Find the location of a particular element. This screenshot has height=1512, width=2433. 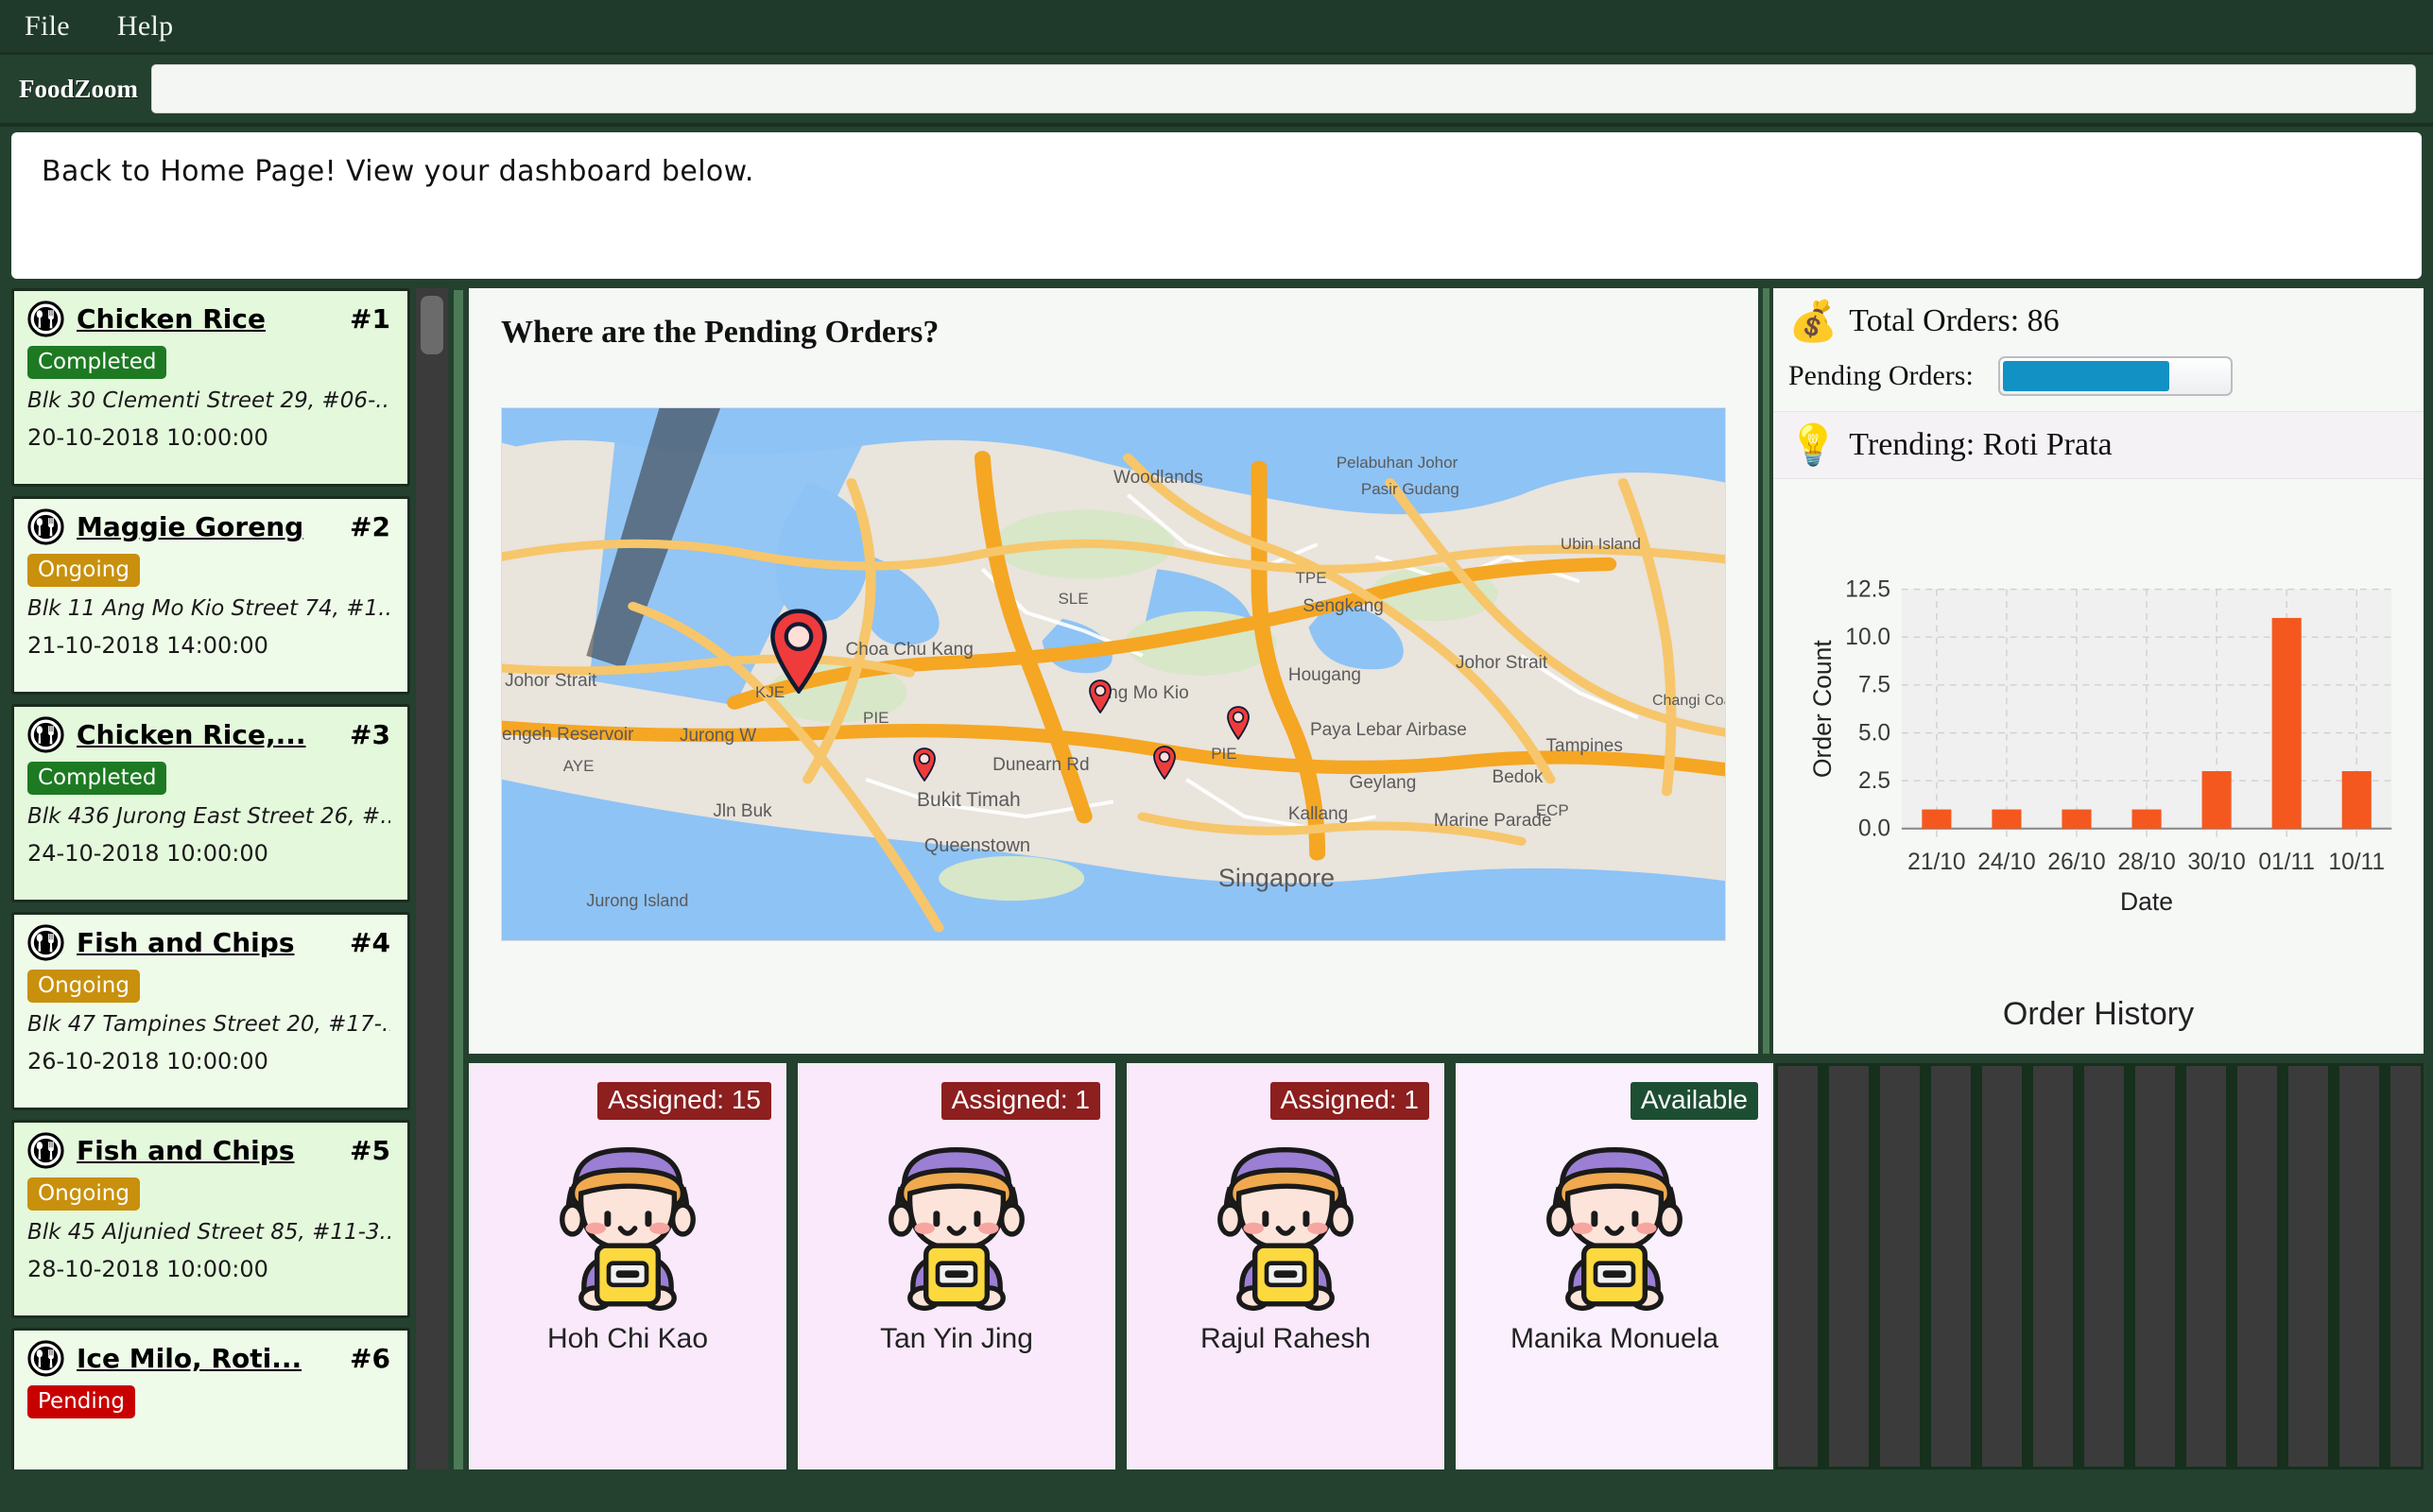

menu-bar: File Help is located at coordinates (1216, 26).